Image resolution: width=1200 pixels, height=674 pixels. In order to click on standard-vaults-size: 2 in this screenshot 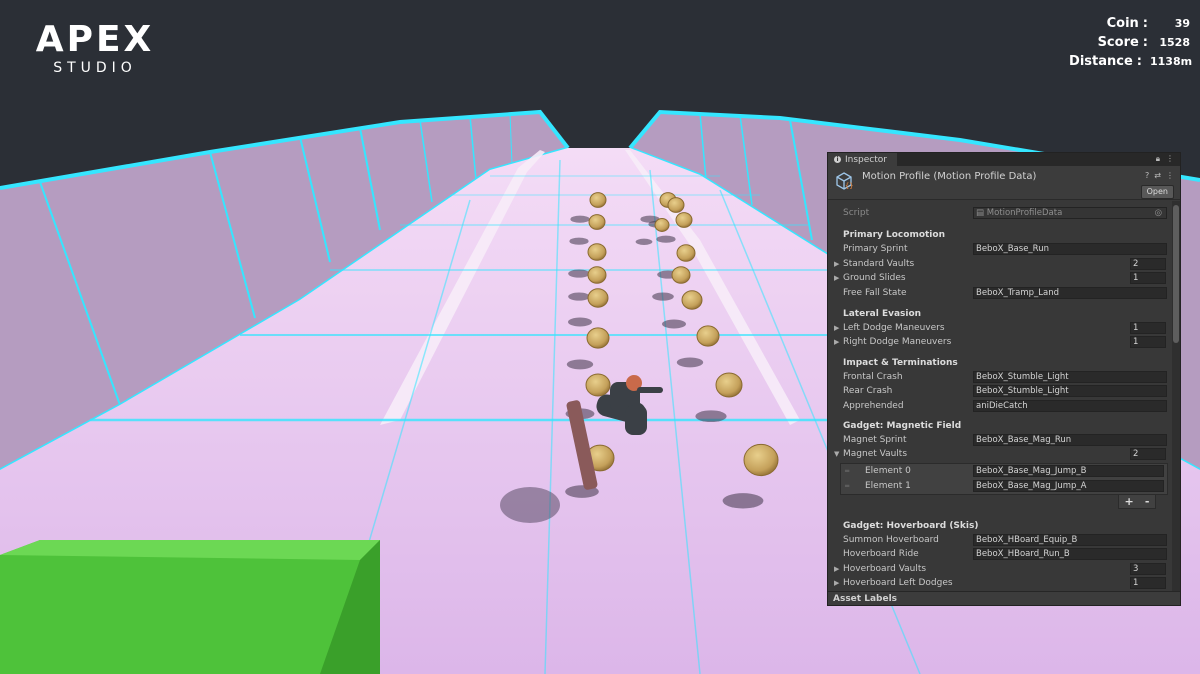, I will do `click(1148, 264)`.